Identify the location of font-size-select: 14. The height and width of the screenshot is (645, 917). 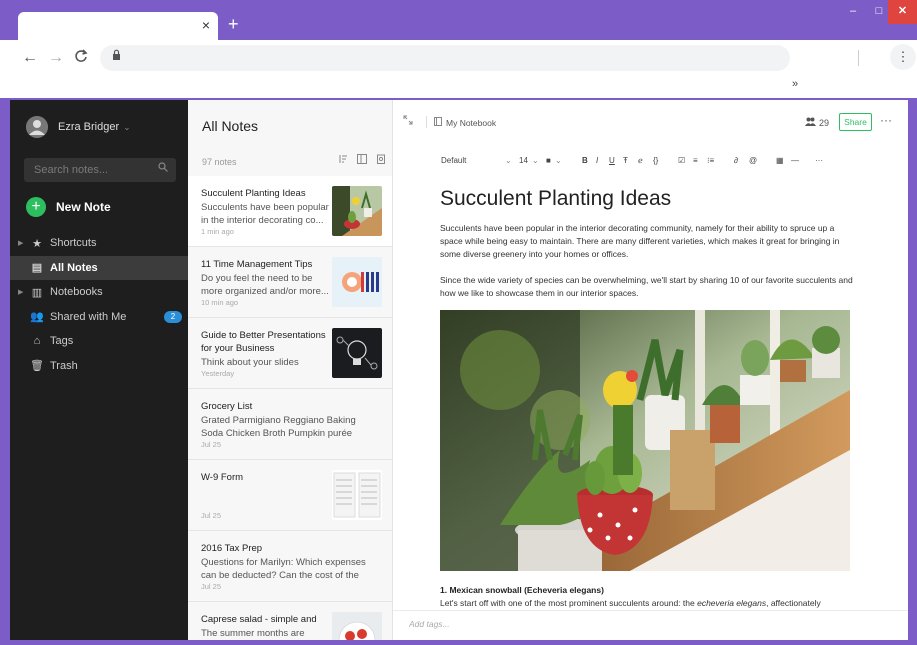
(523, 160).